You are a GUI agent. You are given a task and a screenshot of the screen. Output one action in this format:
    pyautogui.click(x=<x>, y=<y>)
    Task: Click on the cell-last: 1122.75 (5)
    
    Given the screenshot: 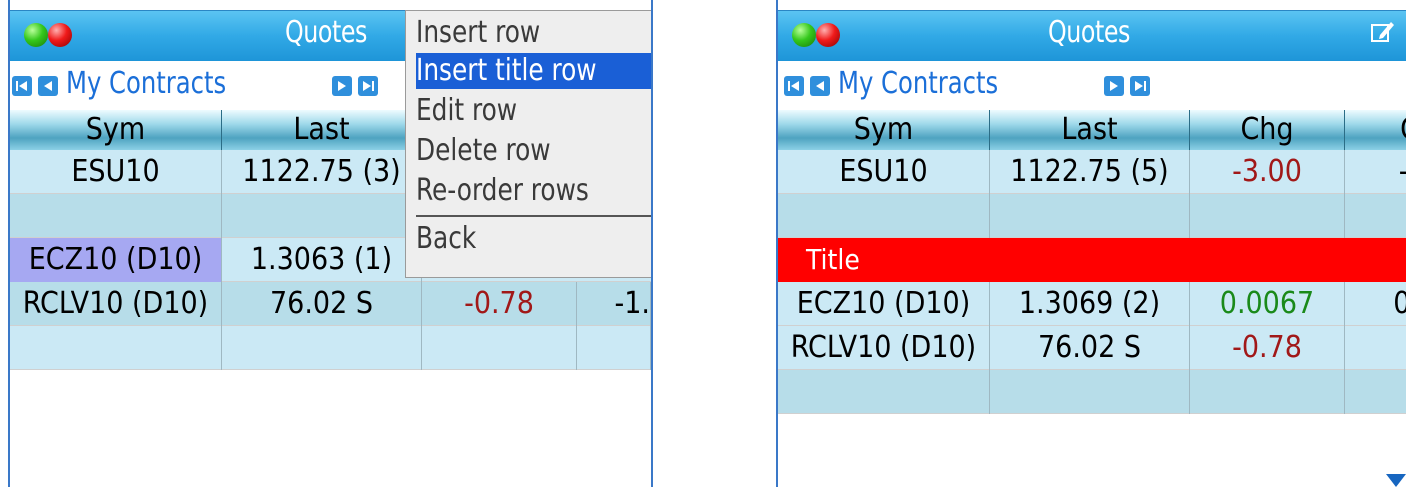 What is the action you would take?
    pyautogui.click(x=1090, y=172)
    